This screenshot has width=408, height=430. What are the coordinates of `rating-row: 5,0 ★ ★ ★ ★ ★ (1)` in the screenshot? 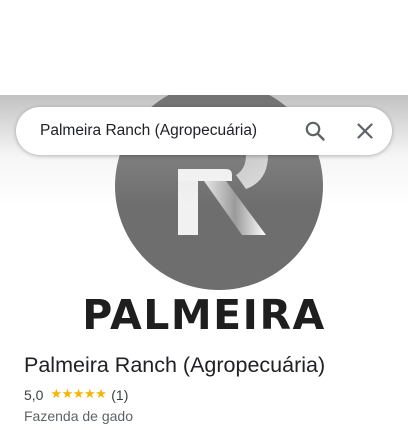 It's located at (76, 395).